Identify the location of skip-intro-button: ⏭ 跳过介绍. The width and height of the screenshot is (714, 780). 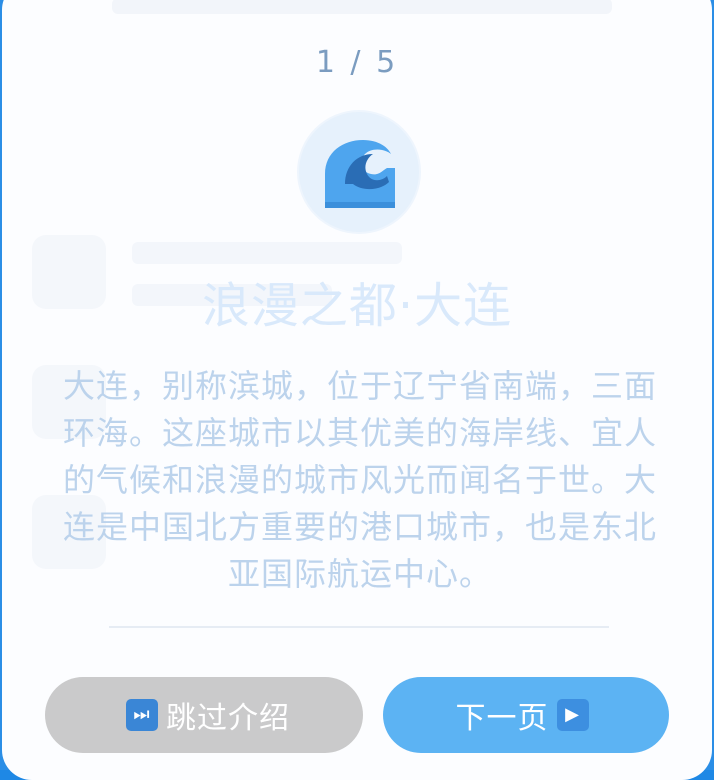
(204, 715).